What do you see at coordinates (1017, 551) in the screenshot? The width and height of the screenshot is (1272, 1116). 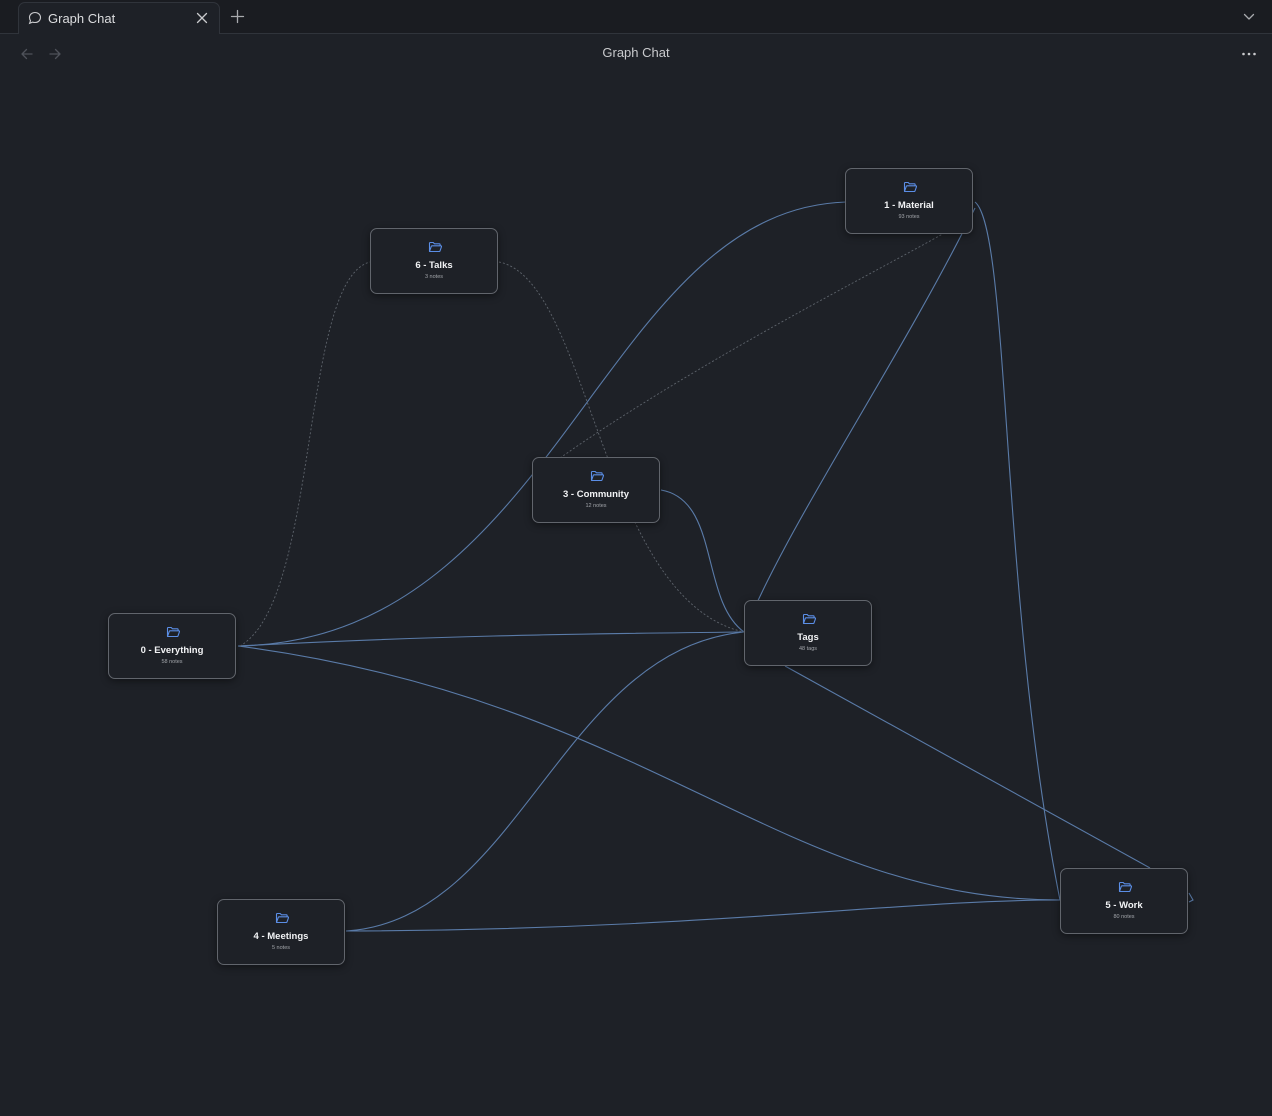 I see `edge-material-work` at bounding box center [1017, 551].